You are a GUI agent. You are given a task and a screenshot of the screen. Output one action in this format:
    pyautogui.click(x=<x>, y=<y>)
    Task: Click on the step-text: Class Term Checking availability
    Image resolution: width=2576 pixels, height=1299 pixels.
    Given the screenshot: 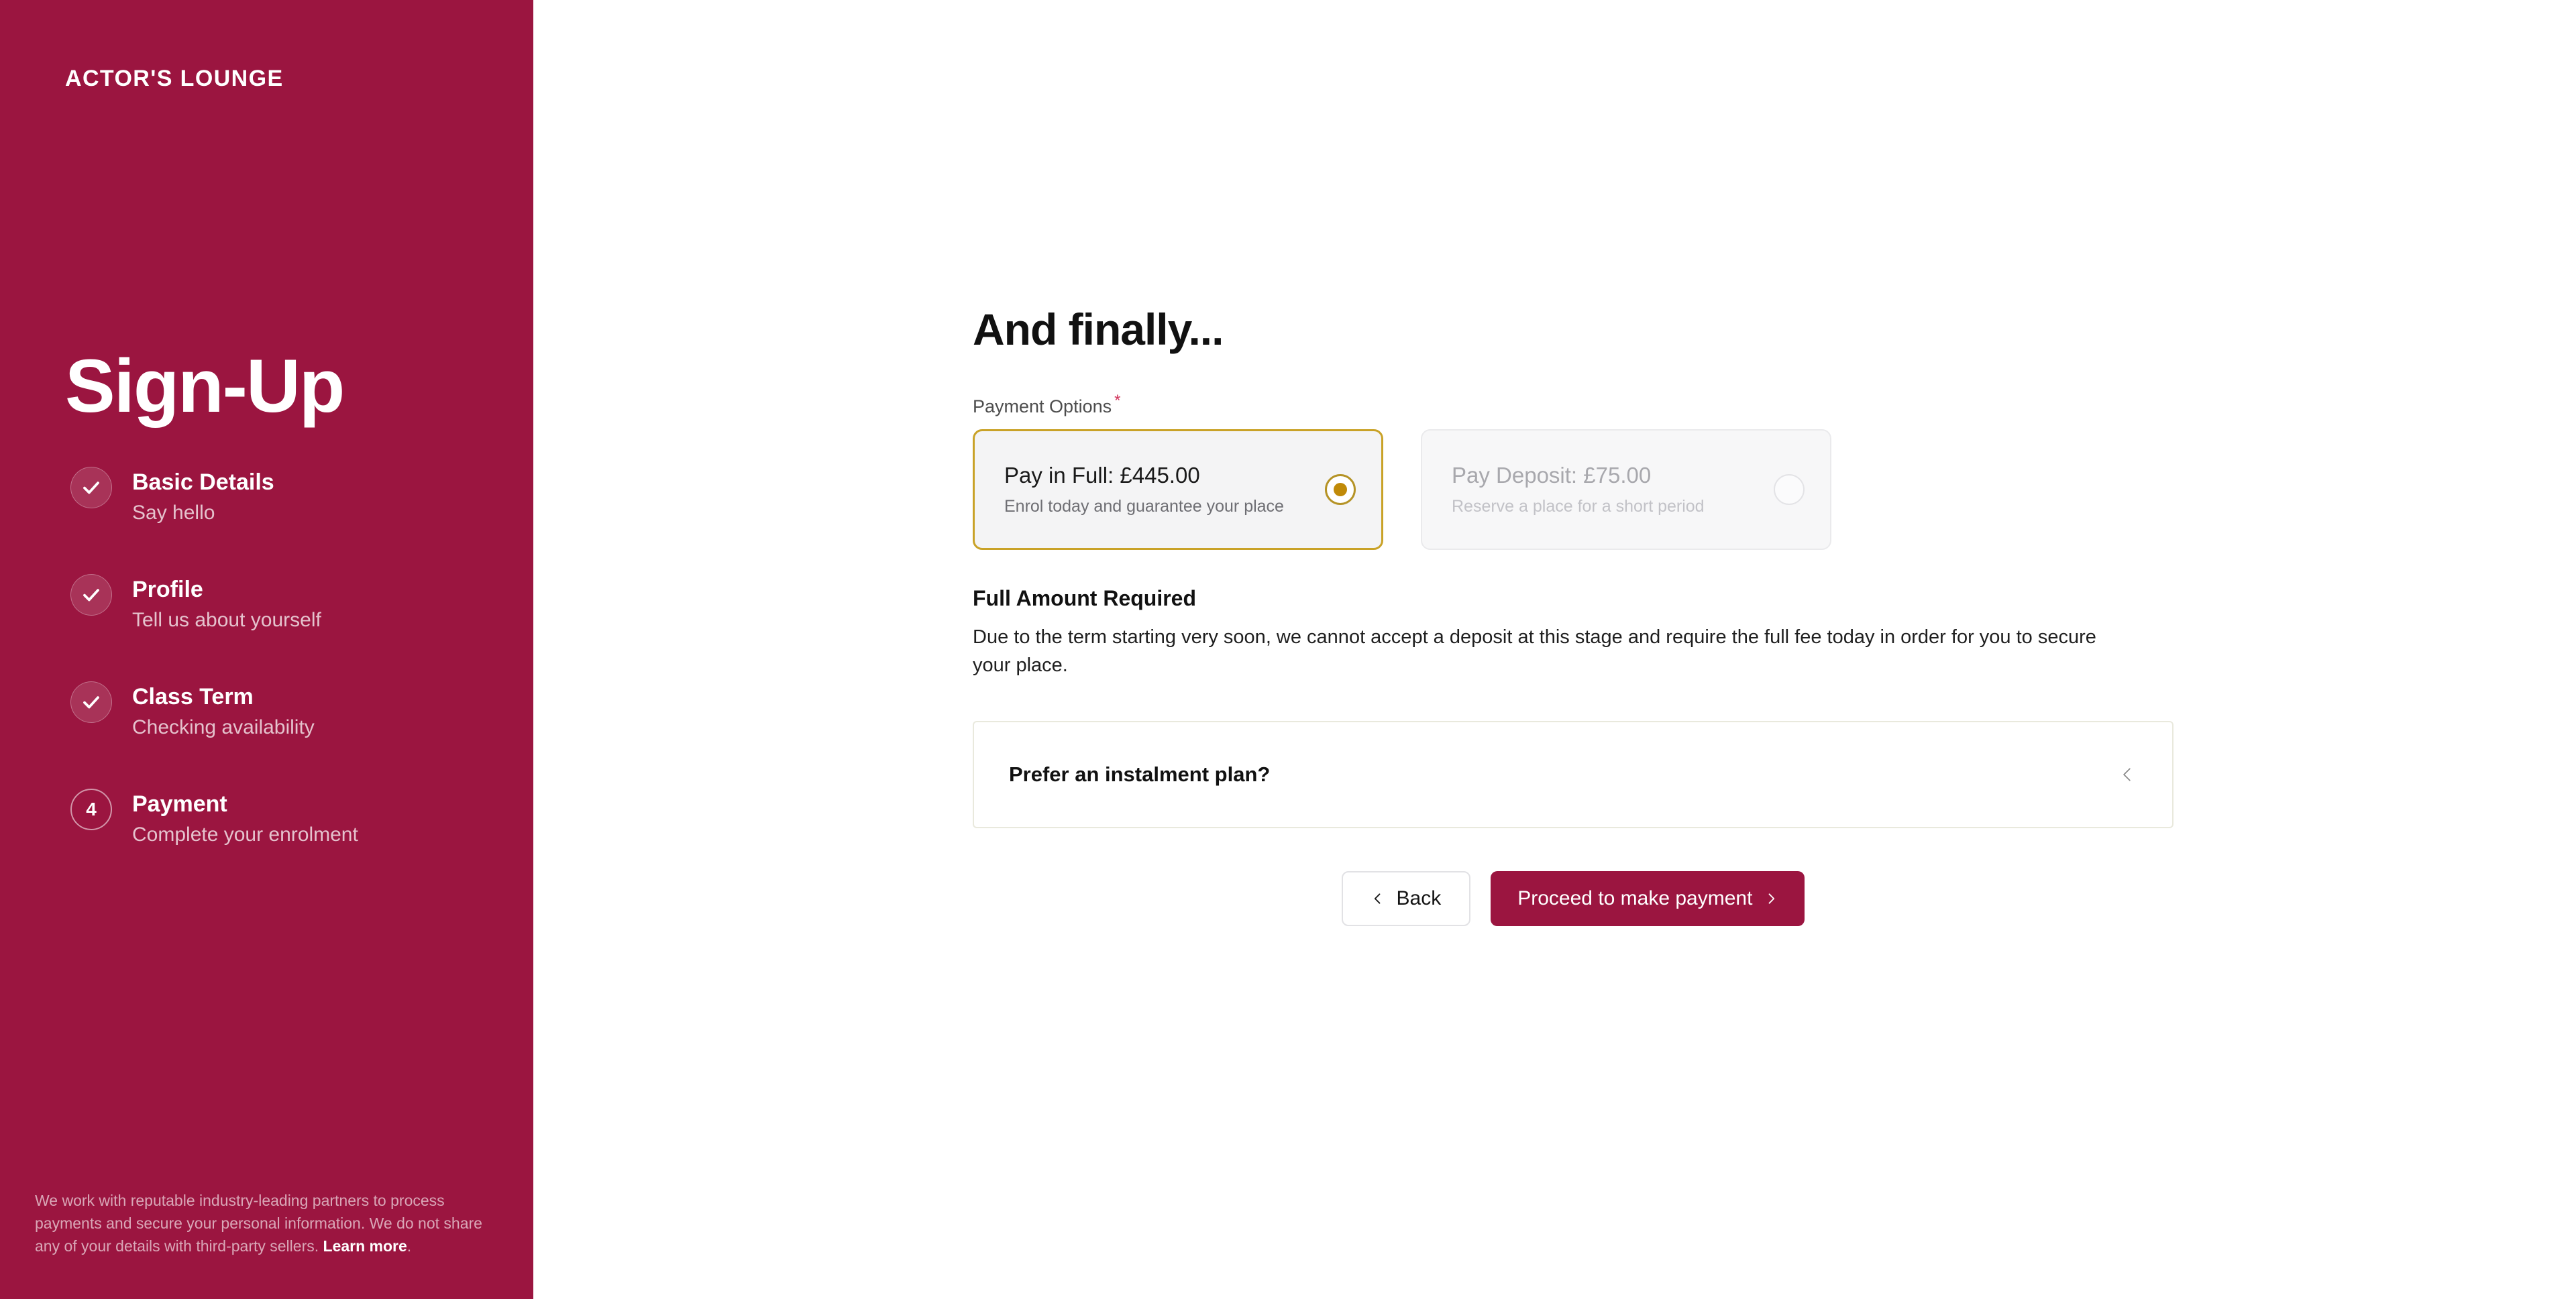 What is the action you would take?
    pyautogui.click(x=216, y=711)
    